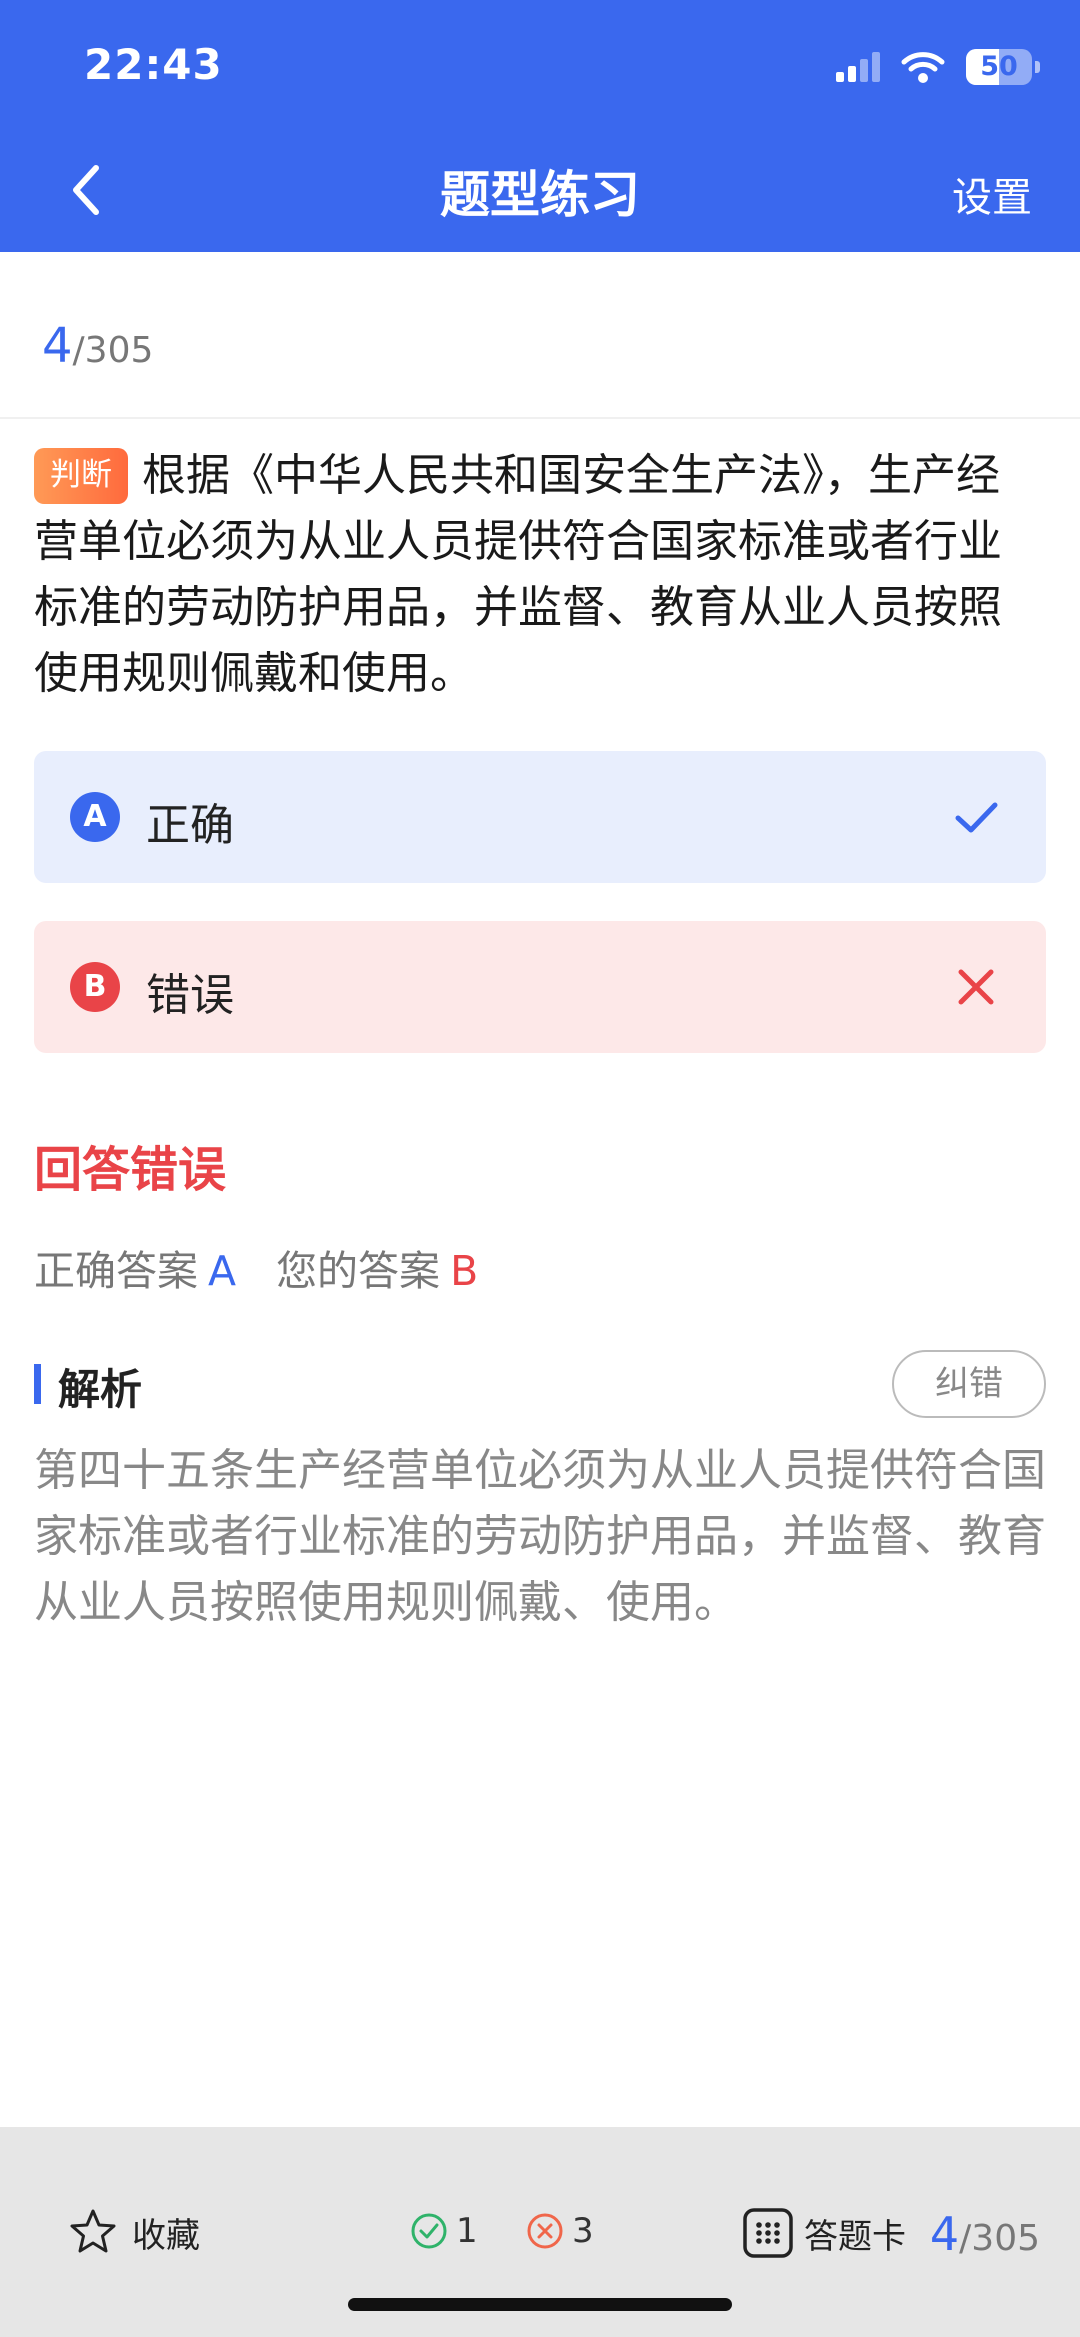 The height and width of the screenshot is (2337, 1080). I want to click on favorite-label: 收藏, so click(166, 2235).